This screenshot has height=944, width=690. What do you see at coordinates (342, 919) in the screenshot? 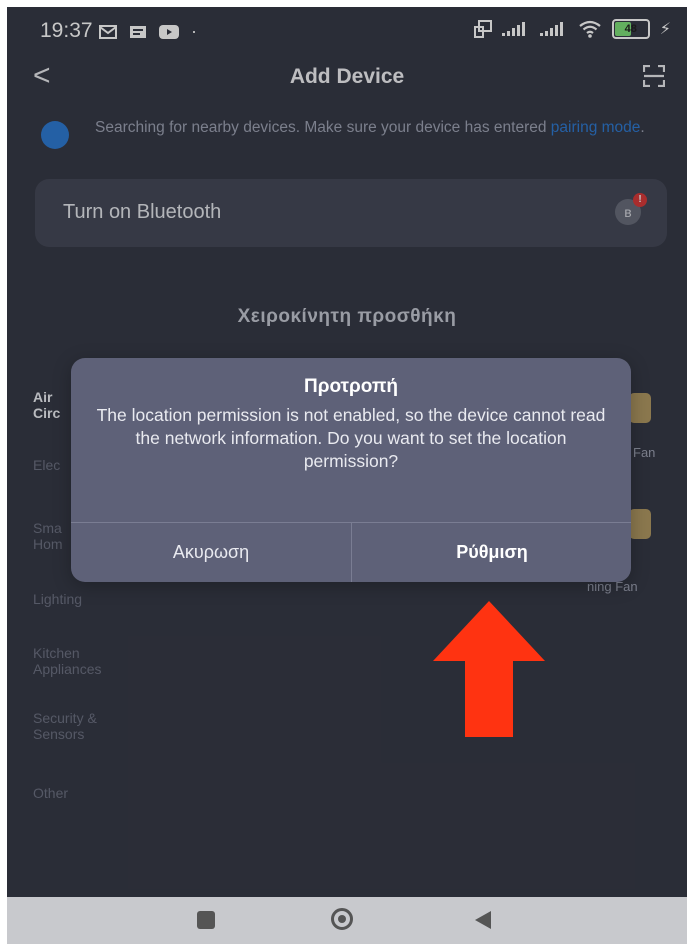
I see `home-icon` at bounding box center [342, 919].